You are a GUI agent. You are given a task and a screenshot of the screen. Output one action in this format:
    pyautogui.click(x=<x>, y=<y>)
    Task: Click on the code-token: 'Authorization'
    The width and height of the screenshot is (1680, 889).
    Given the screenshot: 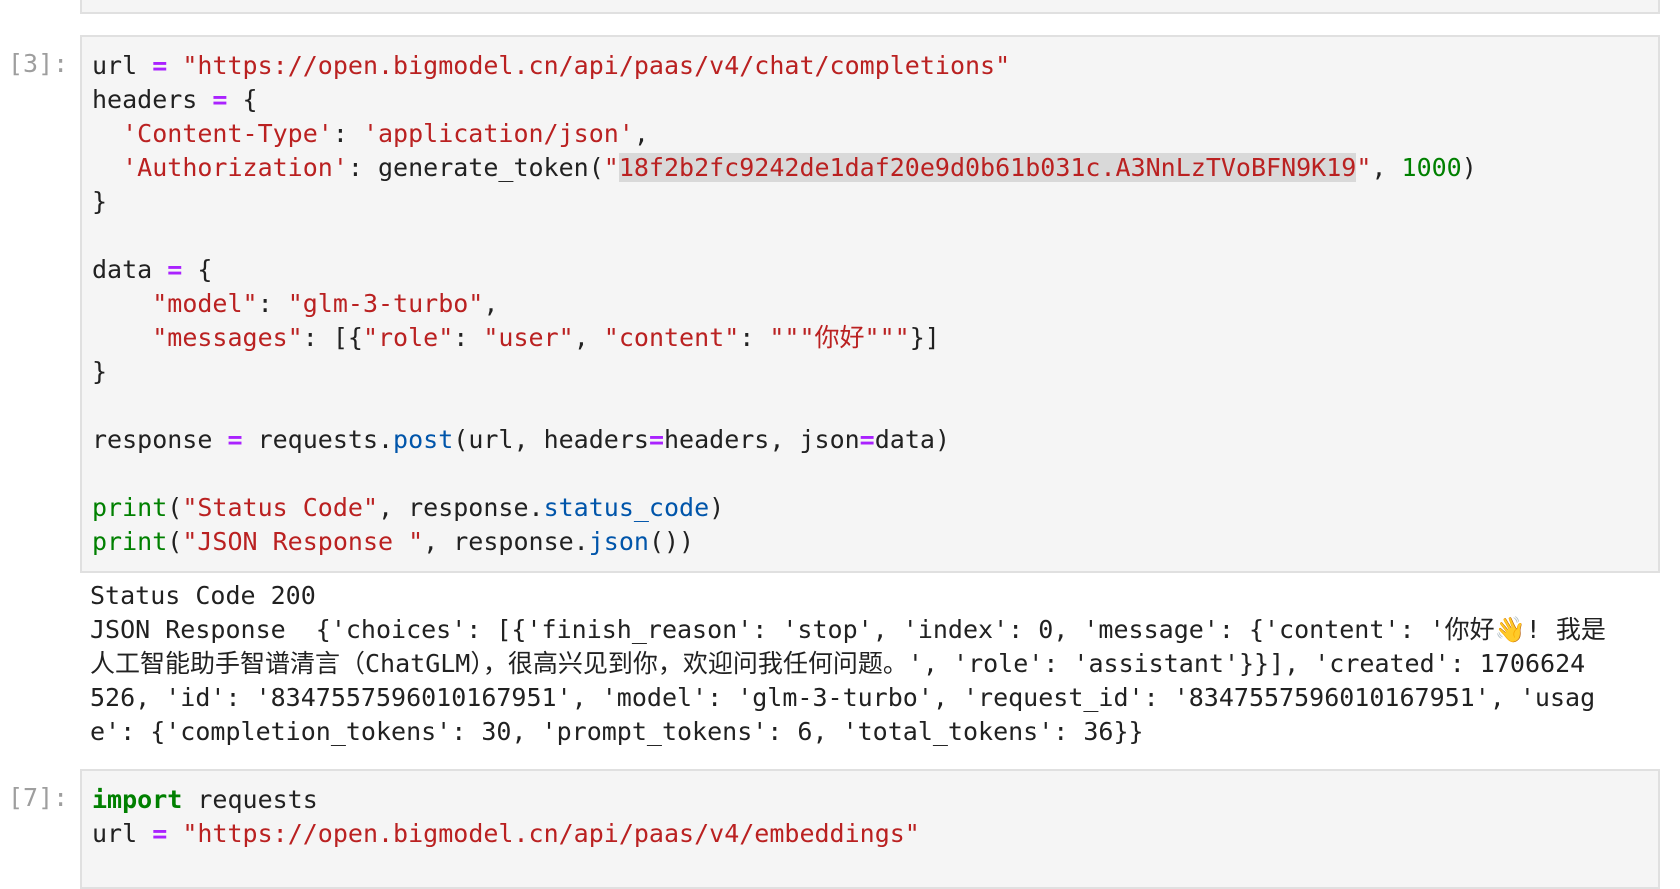 What is the action you would take?
    pyautogui.click(x=235, y=167)
    